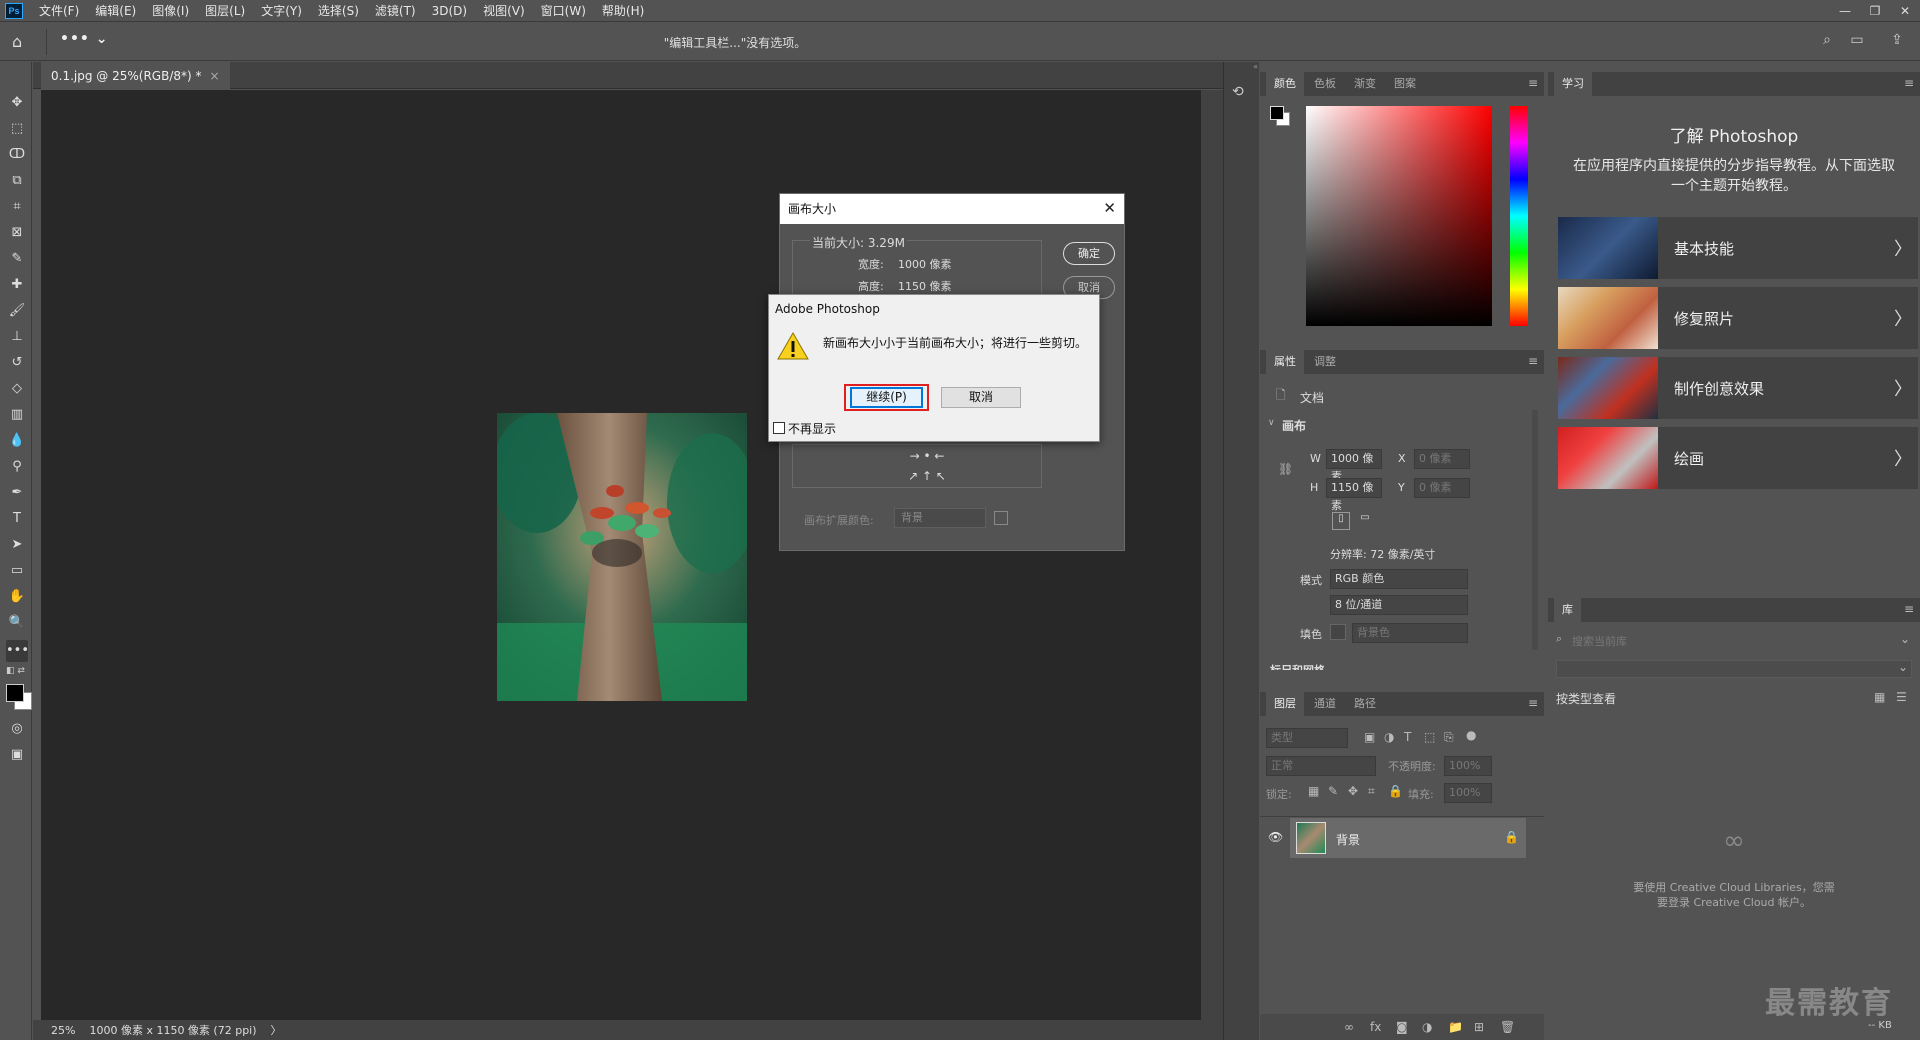 Image resolution: width=1920 pixels, height=1040 pixels. Describe the element at coordinates (1307, 738) in the screenshot. I see `layer-filter-select: 类型` at that location.